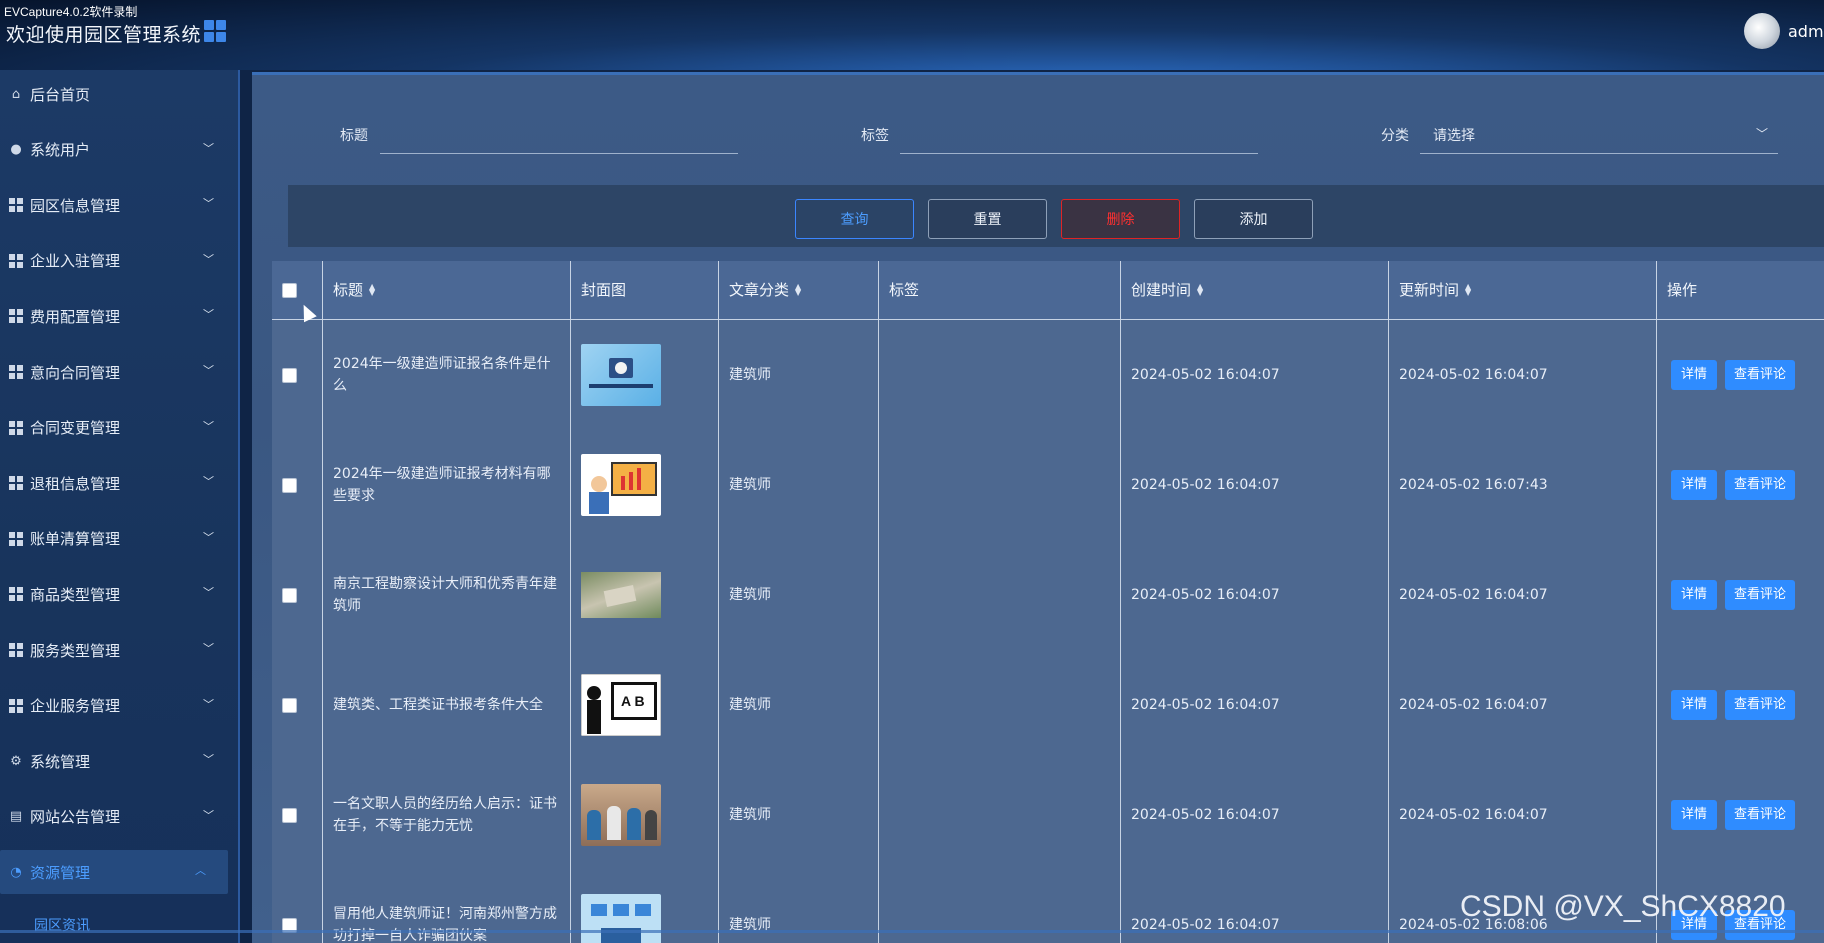  I want to click on row-title: 一名文职人员的经历给人启示：证书在手，不等于能力无忧, so click(446, 815).